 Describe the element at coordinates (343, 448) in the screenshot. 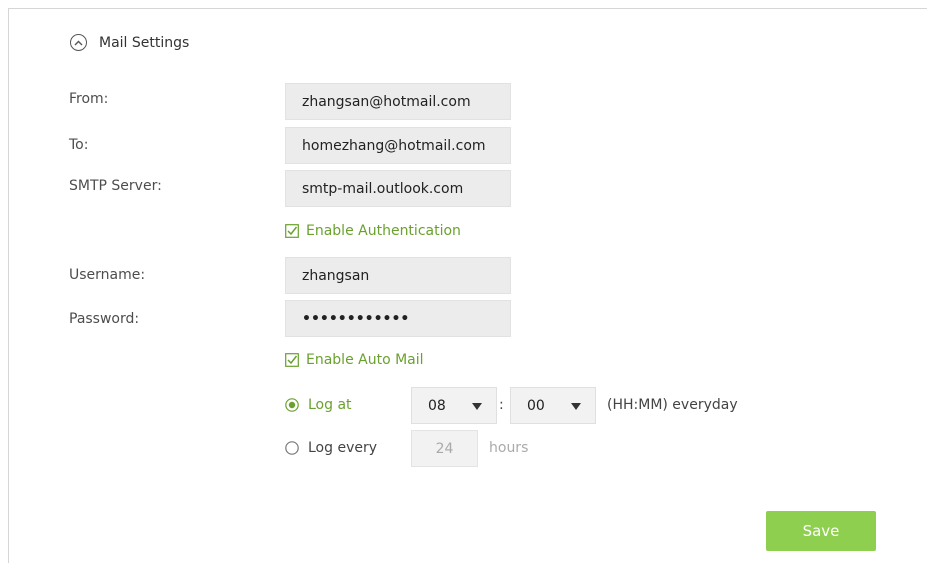

I see `log-every-label: Log every` at that location.